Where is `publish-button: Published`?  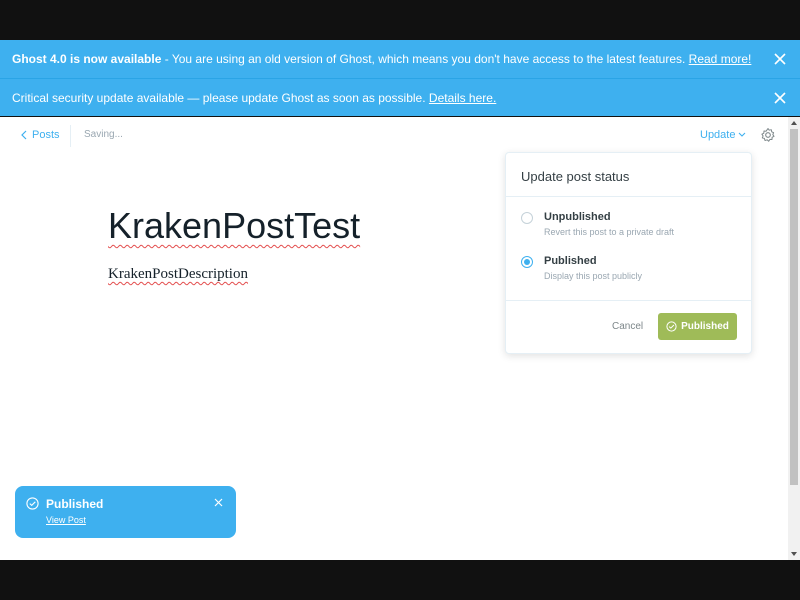 publish-button: Published is located at coordinates (697, 326).